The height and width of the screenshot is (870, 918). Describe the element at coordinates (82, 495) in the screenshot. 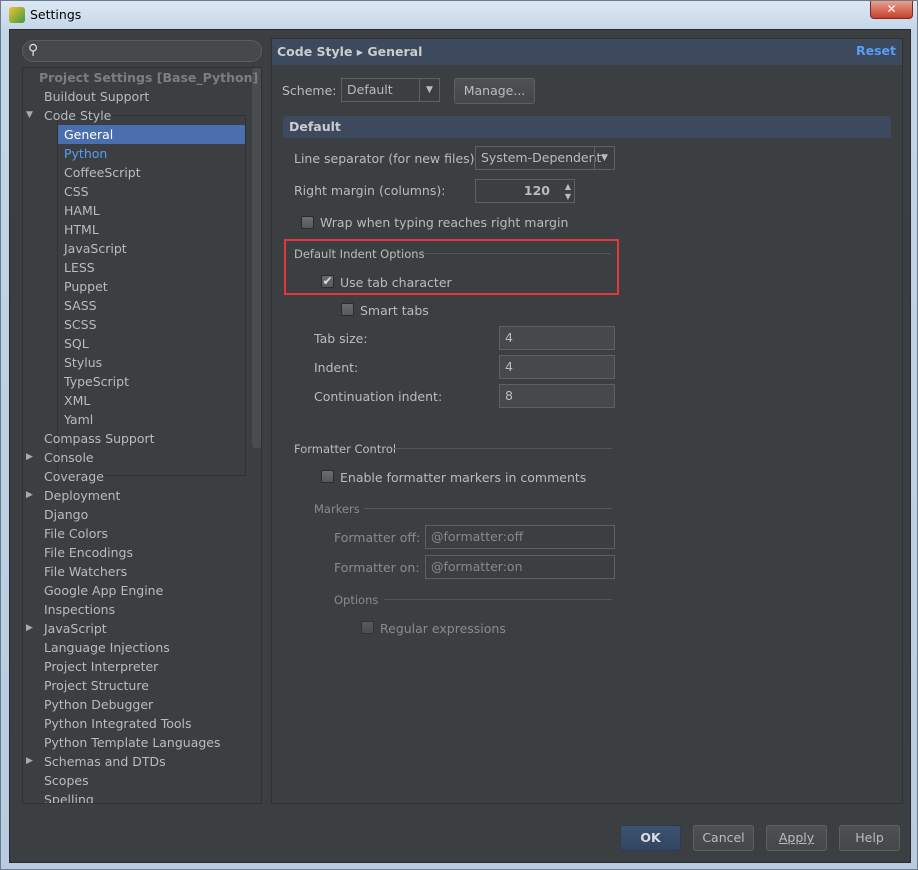

I see `tree-item-label: Deployment` at that location.